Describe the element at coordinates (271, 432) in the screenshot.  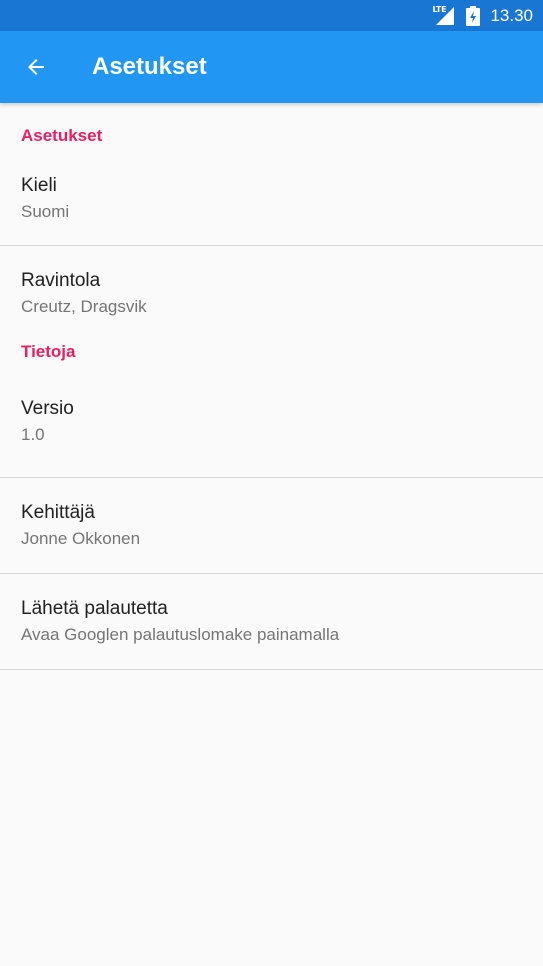
I see `pref-version: Versio 1.0` at that location.